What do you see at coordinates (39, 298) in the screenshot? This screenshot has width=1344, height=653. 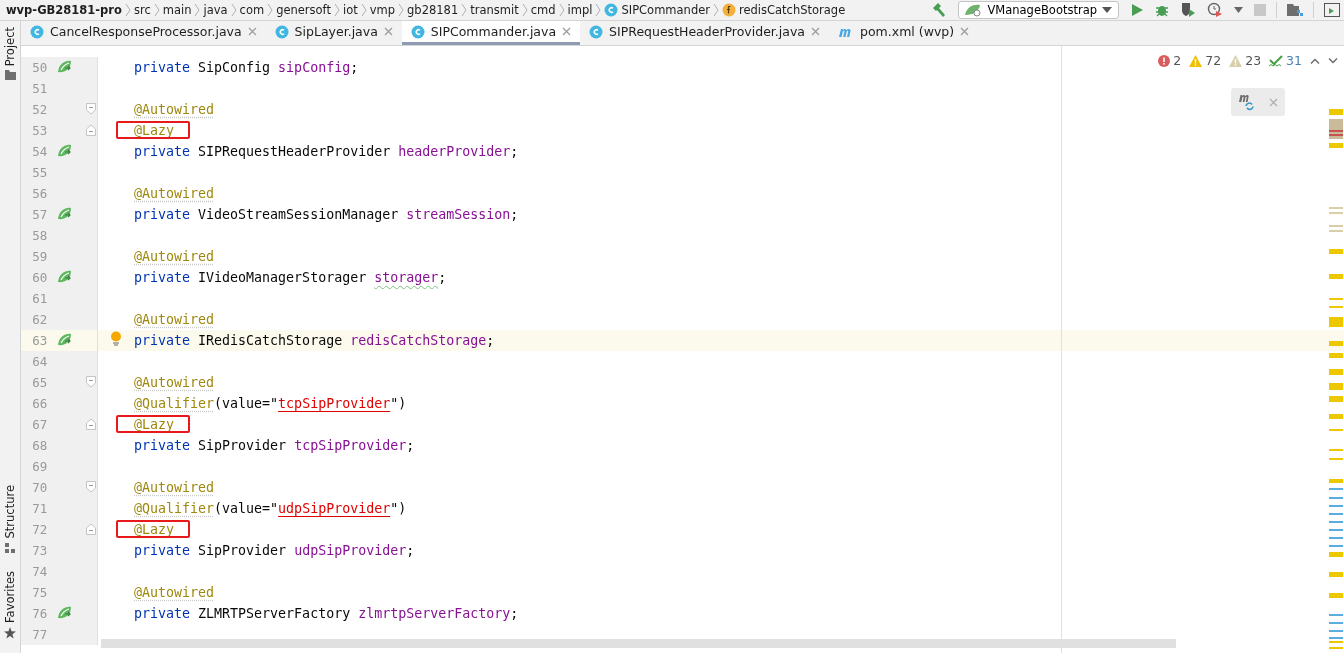 I see `line-number: 61` at bounding box center [39, 298].